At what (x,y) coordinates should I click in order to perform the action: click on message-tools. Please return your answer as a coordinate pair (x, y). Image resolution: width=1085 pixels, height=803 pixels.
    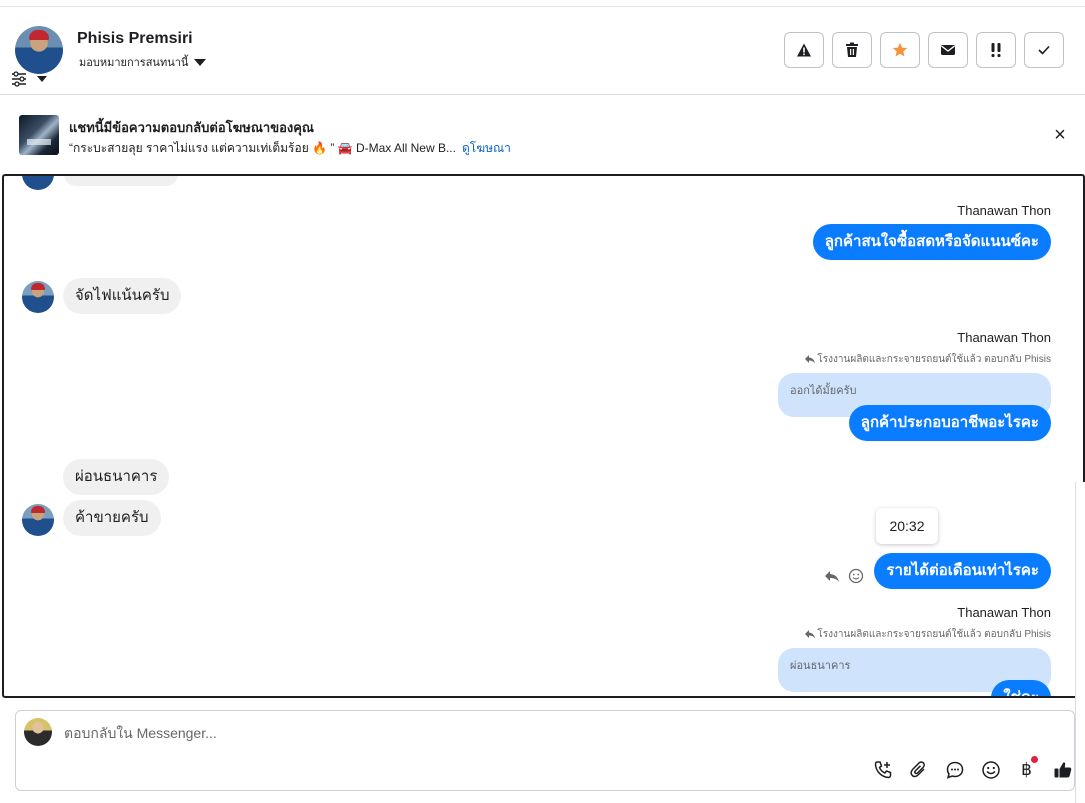
    Looking at the image, I should click on (844, 576).